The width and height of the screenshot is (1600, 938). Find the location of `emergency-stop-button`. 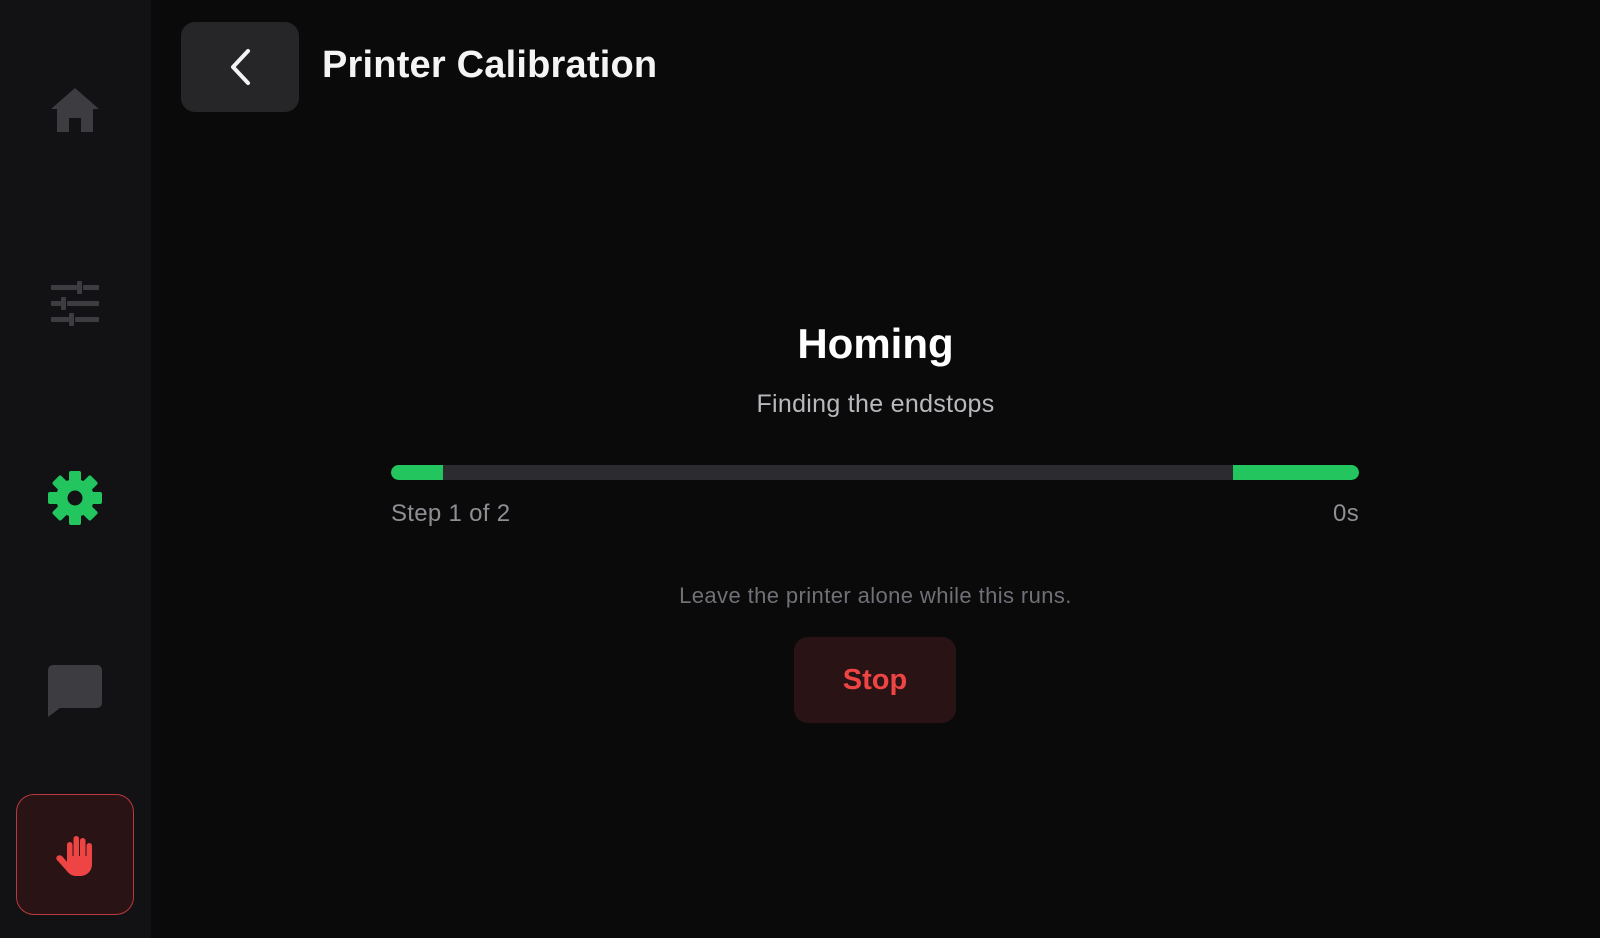

emergency-stop-button is located at coordinates (75, 854).